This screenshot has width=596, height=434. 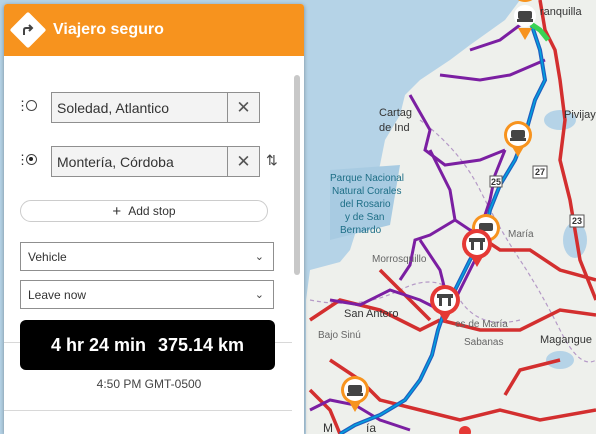 I want to click on label-san-antero: San Antero, so click(x=371, y=314).